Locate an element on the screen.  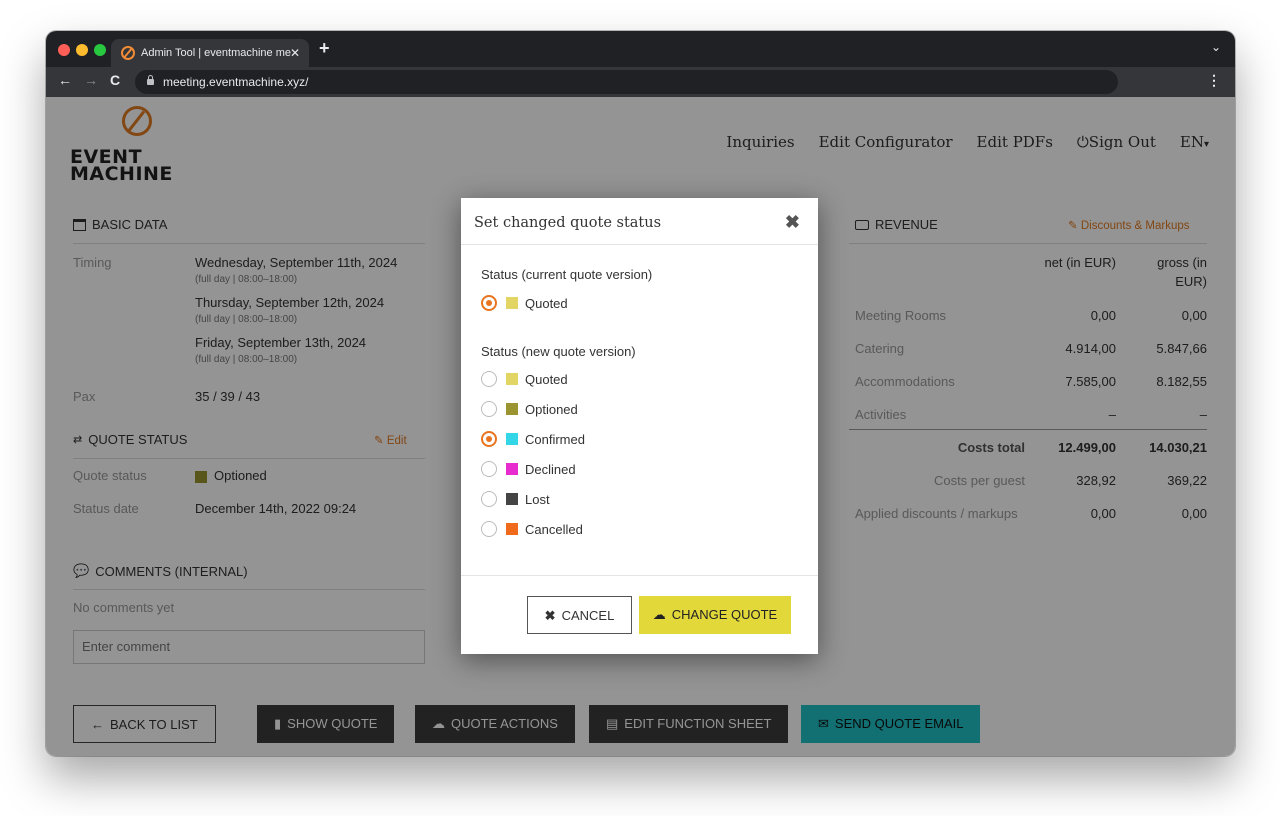
current-status-label: Status (current quote version) is located at coordinates (567, 274).